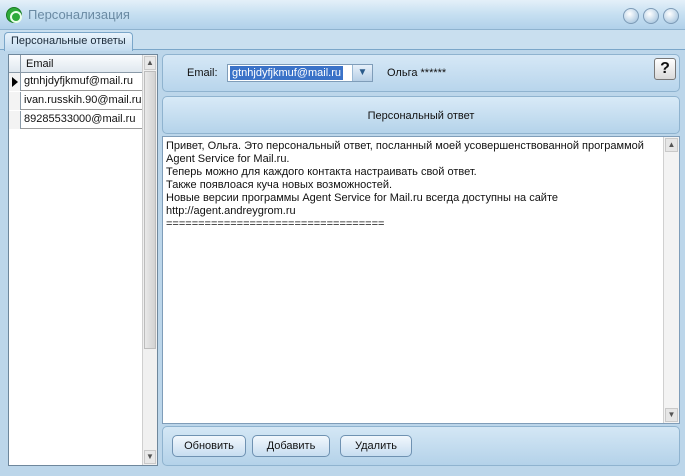 Image resolution: width=685 pixels, height=476 pixels. I want to click on grid-header: Email, so click(76, 64).